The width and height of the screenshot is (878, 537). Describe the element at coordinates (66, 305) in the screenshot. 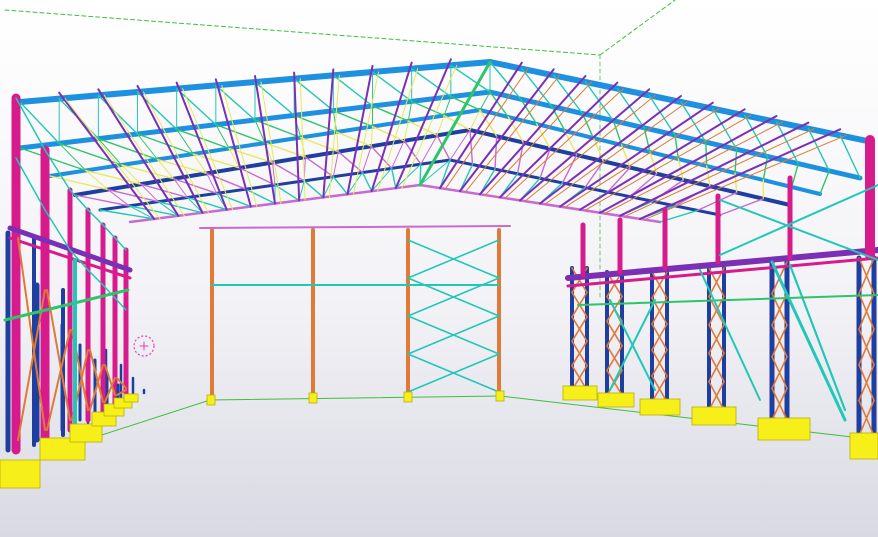

I see `left-girt` at that location.